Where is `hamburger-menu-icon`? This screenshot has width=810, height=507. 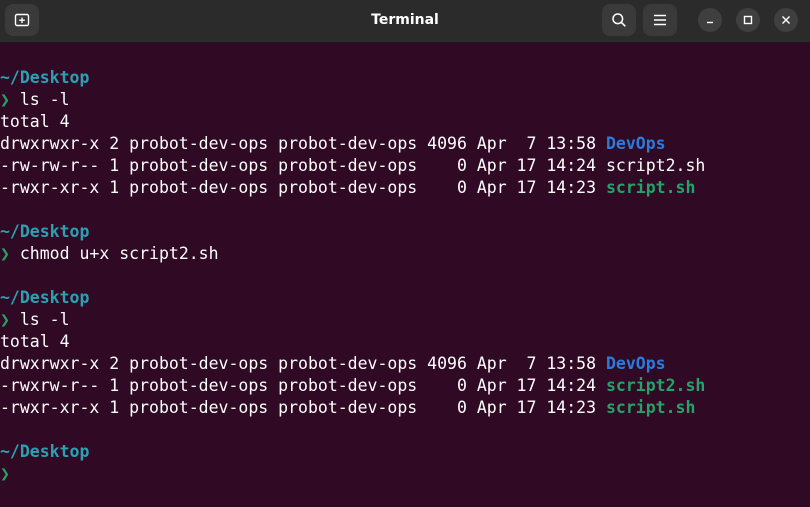
hamburger-menu-icon is located at coordinates (660, 20).